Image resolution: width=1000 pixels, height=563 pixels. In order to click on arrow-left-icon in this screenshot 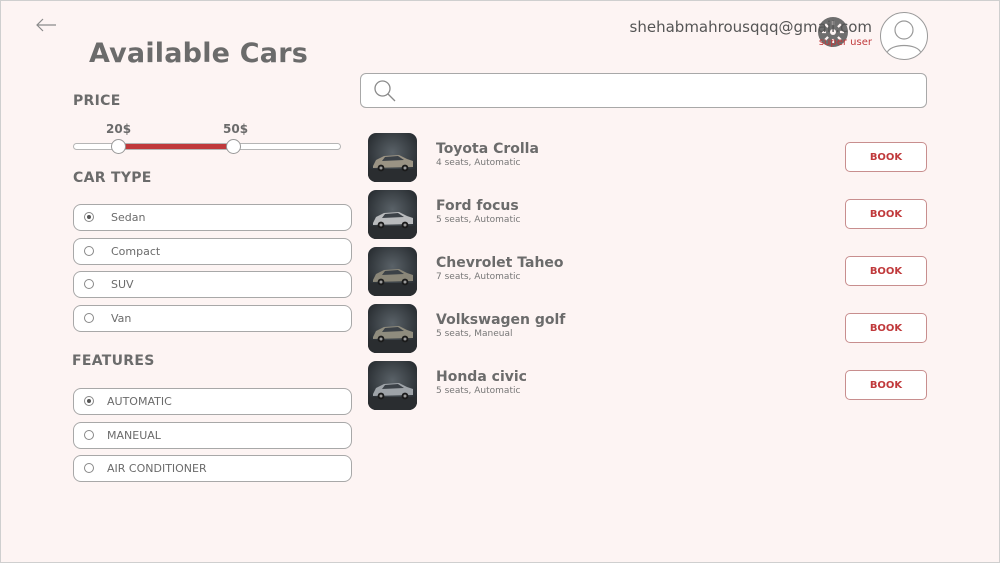, I will do `click(46, 25)`.